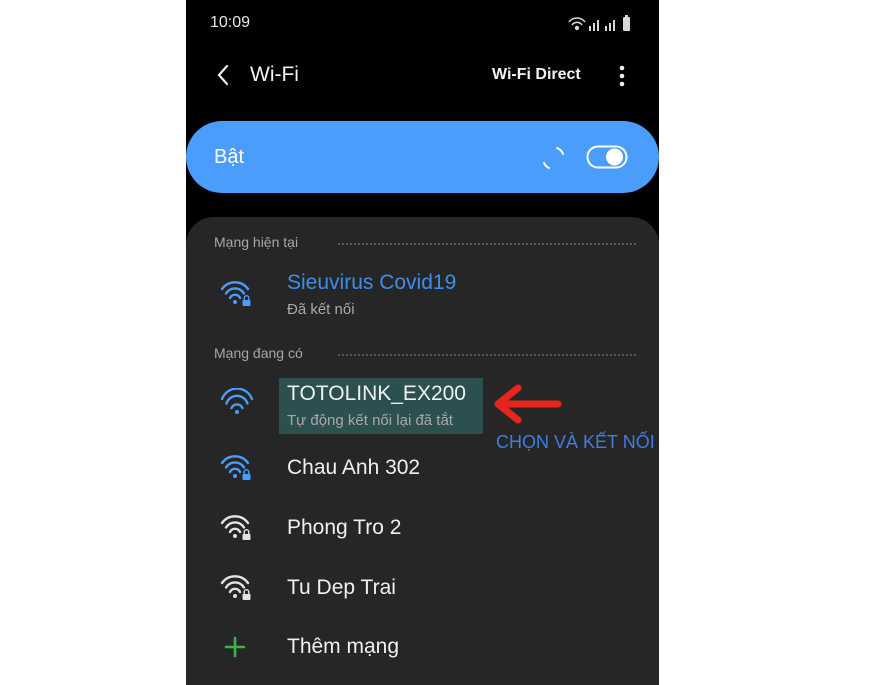  Describe the element at coordinates (344, 527) in the screenshot. I see `network-name: Phong Tro 2` at that location.